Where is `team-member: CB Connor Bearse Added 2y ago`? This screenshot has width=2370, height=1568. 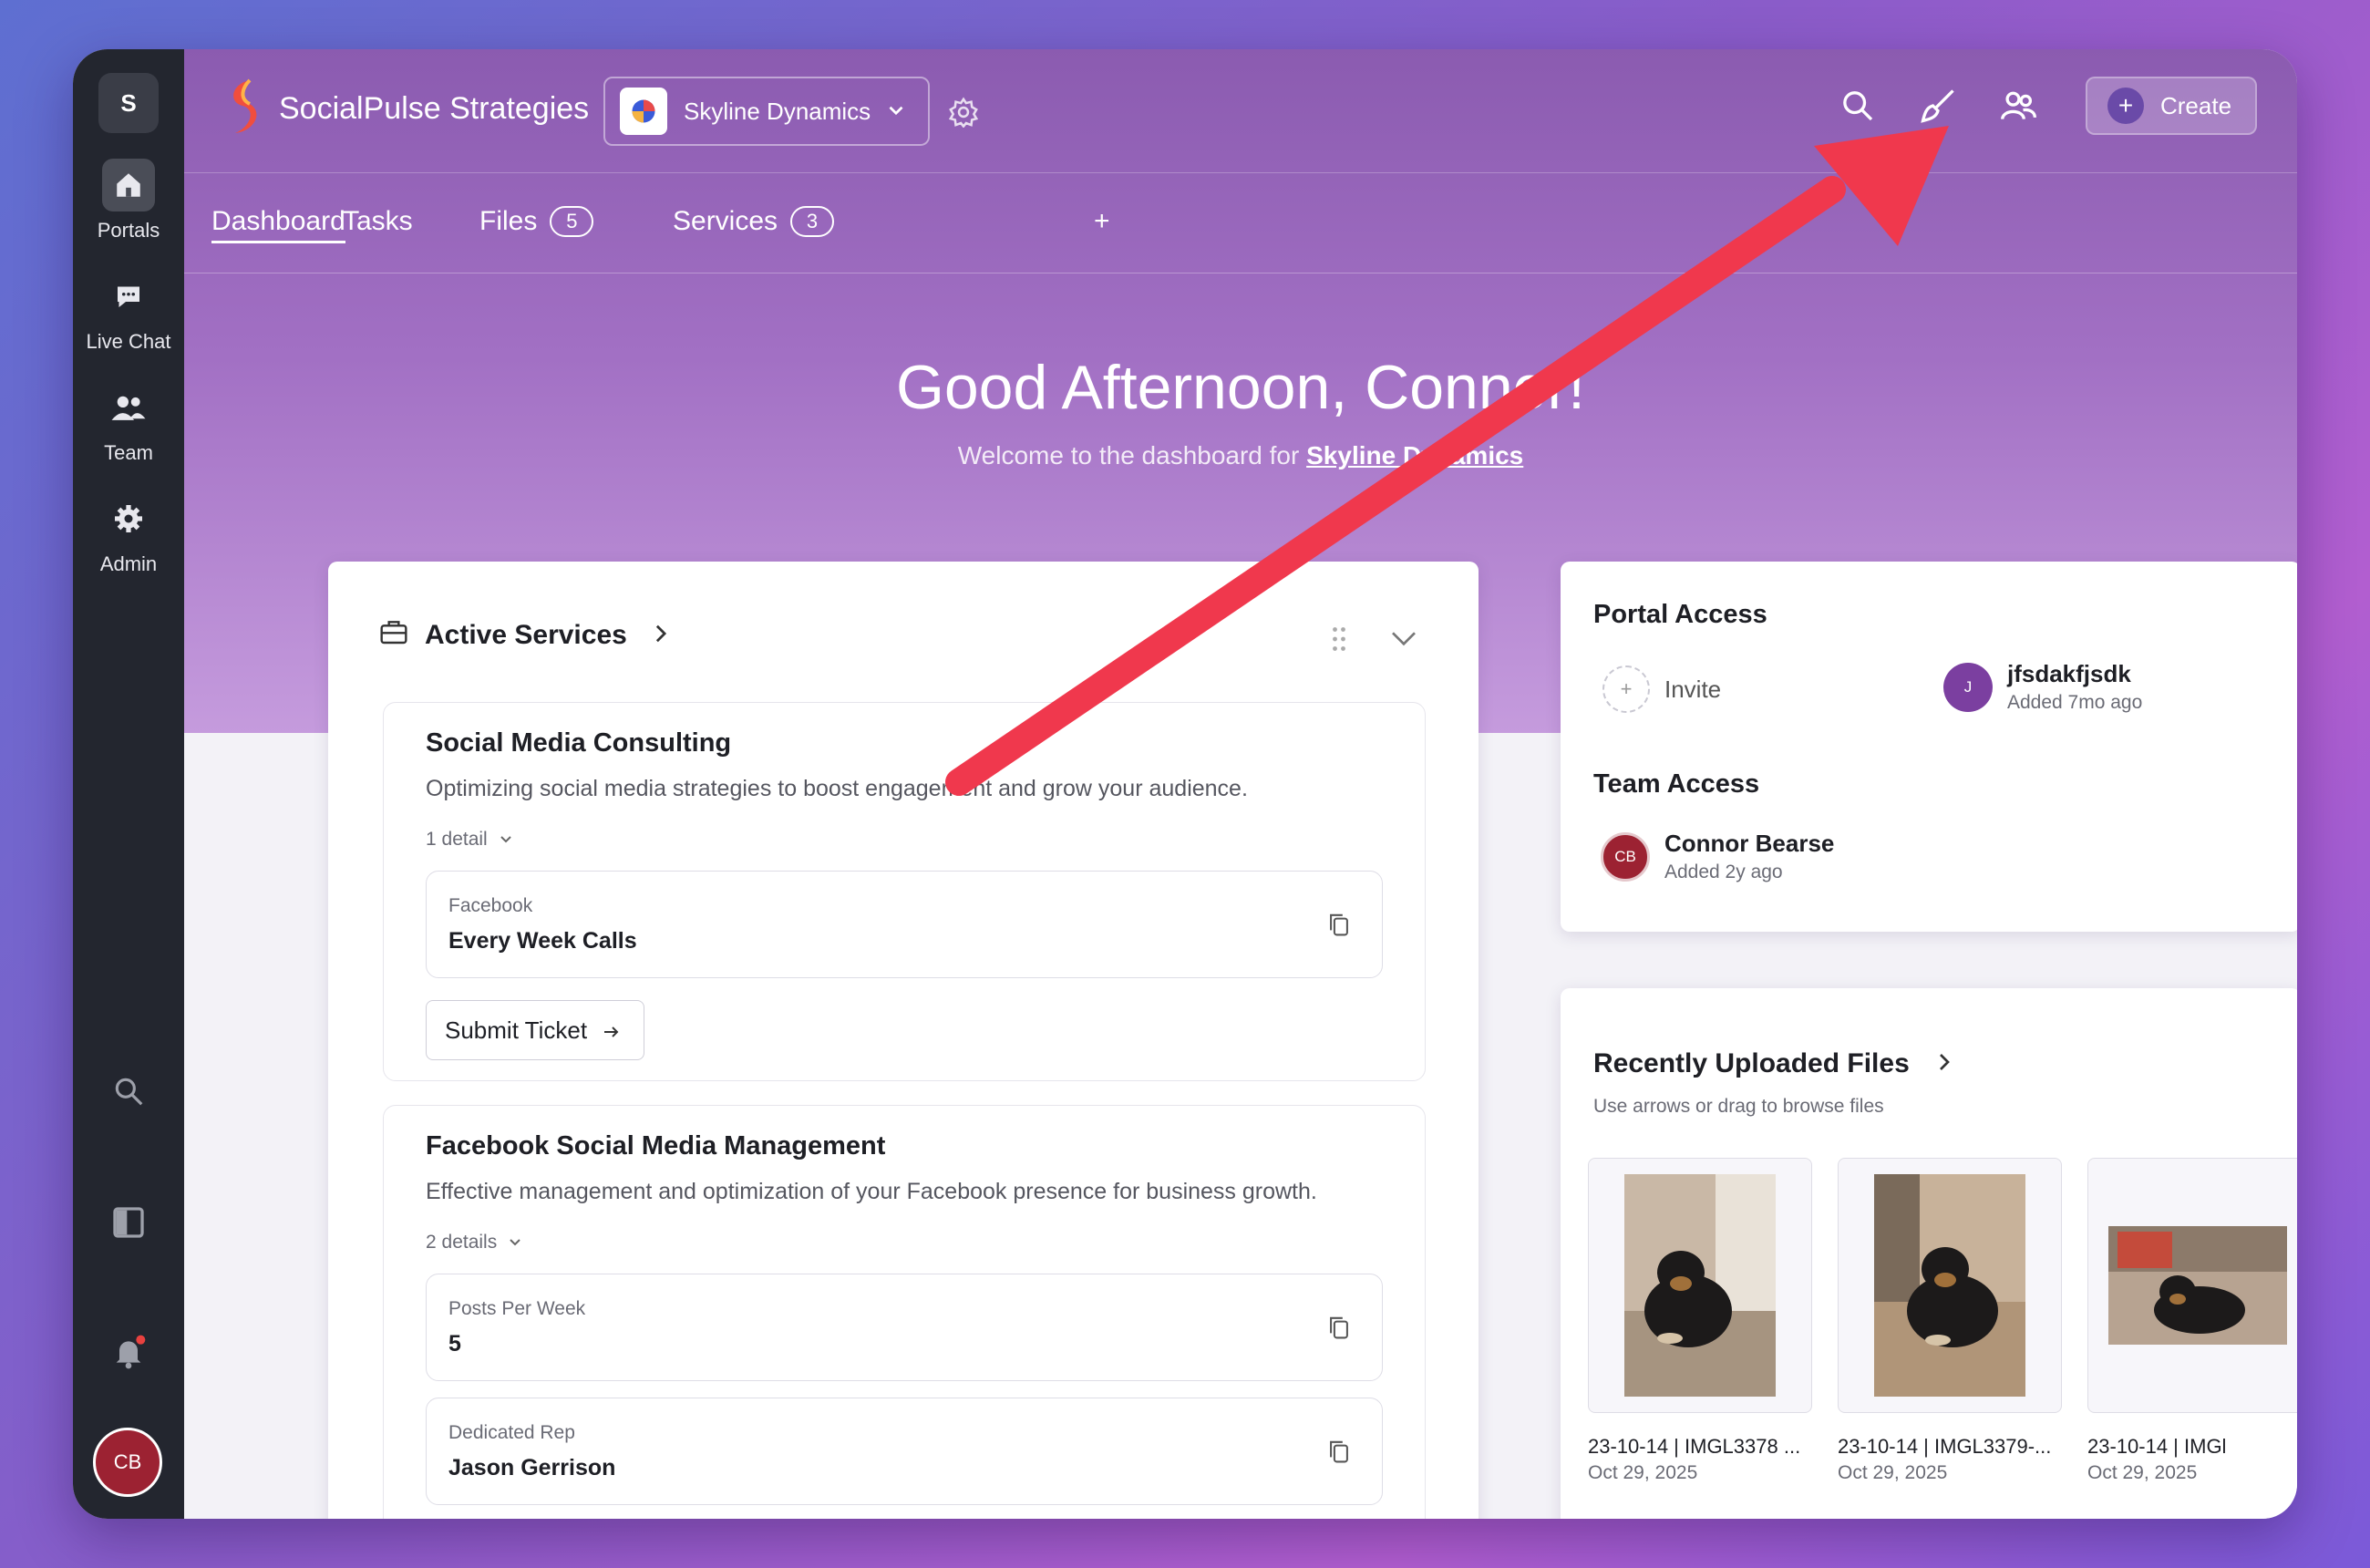 team-member: CB Connor Bearse Added 2y ago is located at coordinates (1717, 856).